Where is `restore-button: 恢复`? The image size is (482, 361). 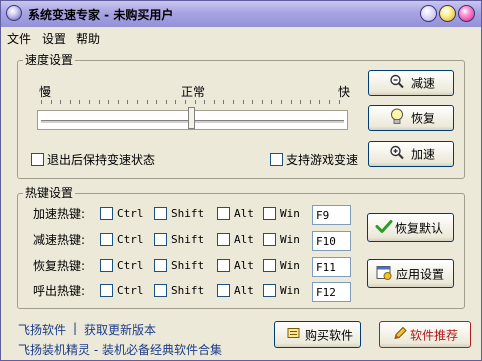
restore-button: 恢复 is located at coordinates (411, 118).